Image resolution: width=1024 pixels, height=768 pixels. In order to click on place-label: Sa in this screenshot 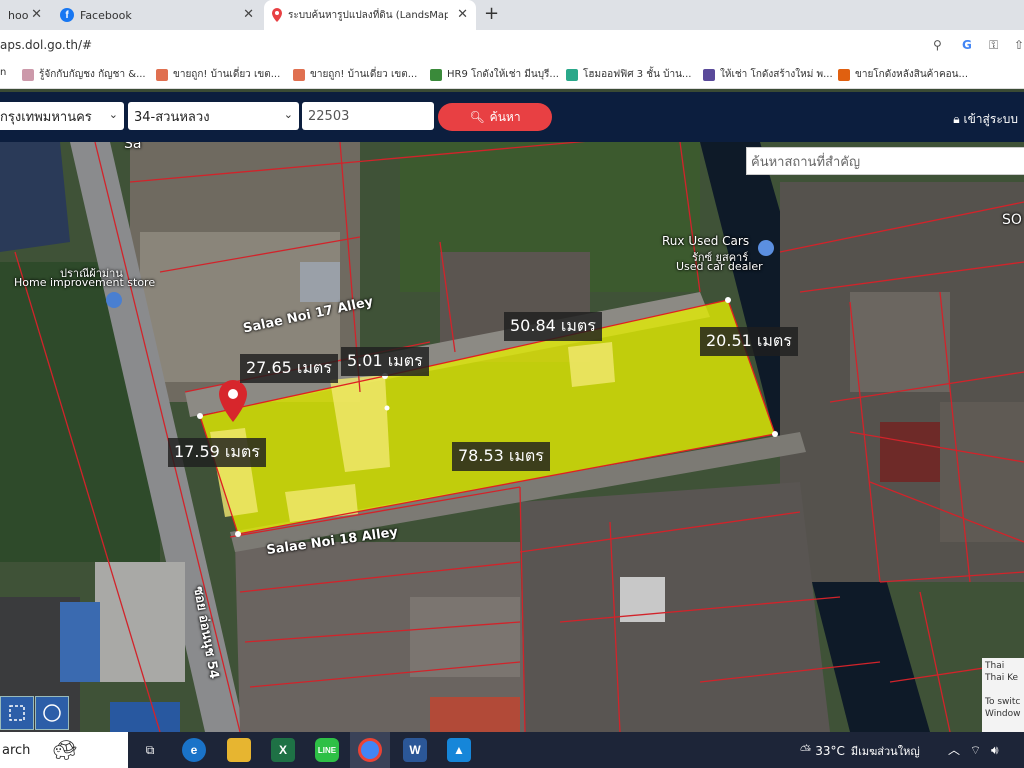, I will do `click(133, 147)`.